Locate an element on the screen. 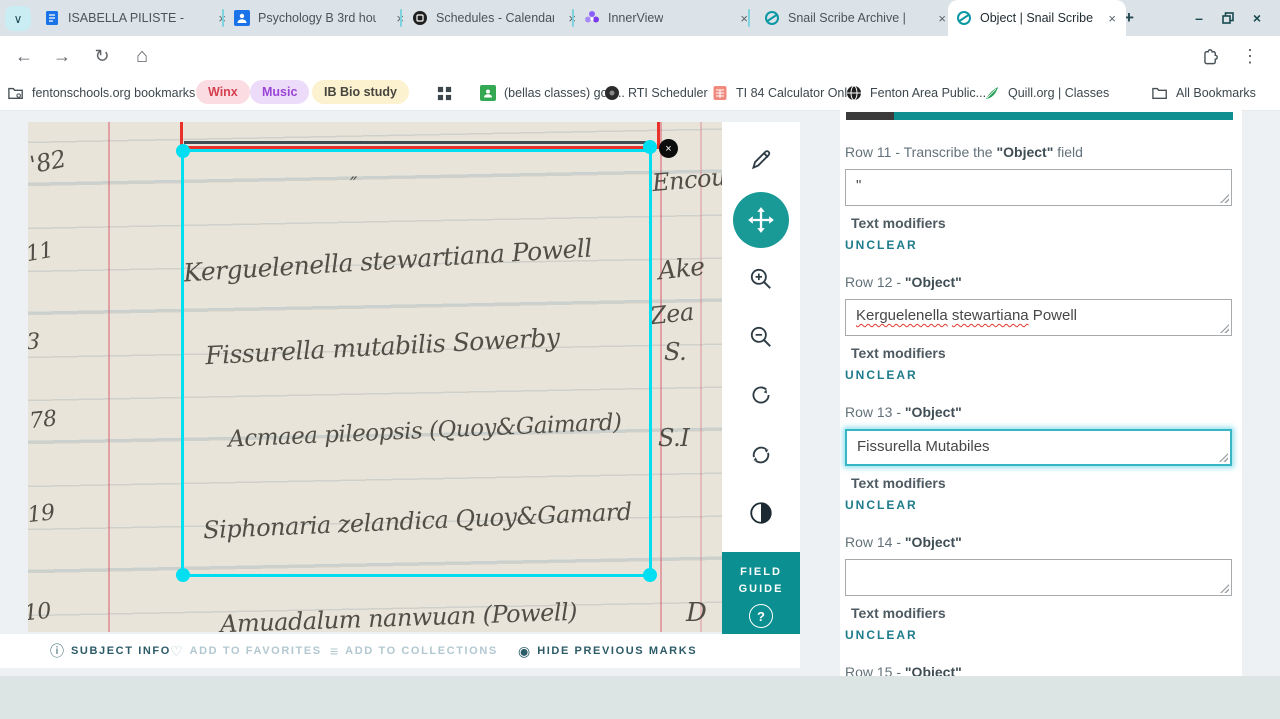 This screenshot has height=719, width=1280. rti-icon is located at coordinates (612, 93).